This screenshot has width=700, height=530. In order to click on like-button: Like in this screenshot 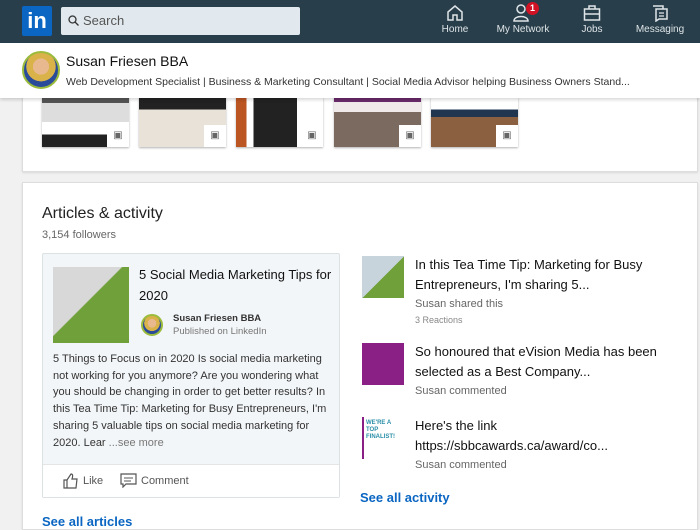, I will do `click(83, 481)`.